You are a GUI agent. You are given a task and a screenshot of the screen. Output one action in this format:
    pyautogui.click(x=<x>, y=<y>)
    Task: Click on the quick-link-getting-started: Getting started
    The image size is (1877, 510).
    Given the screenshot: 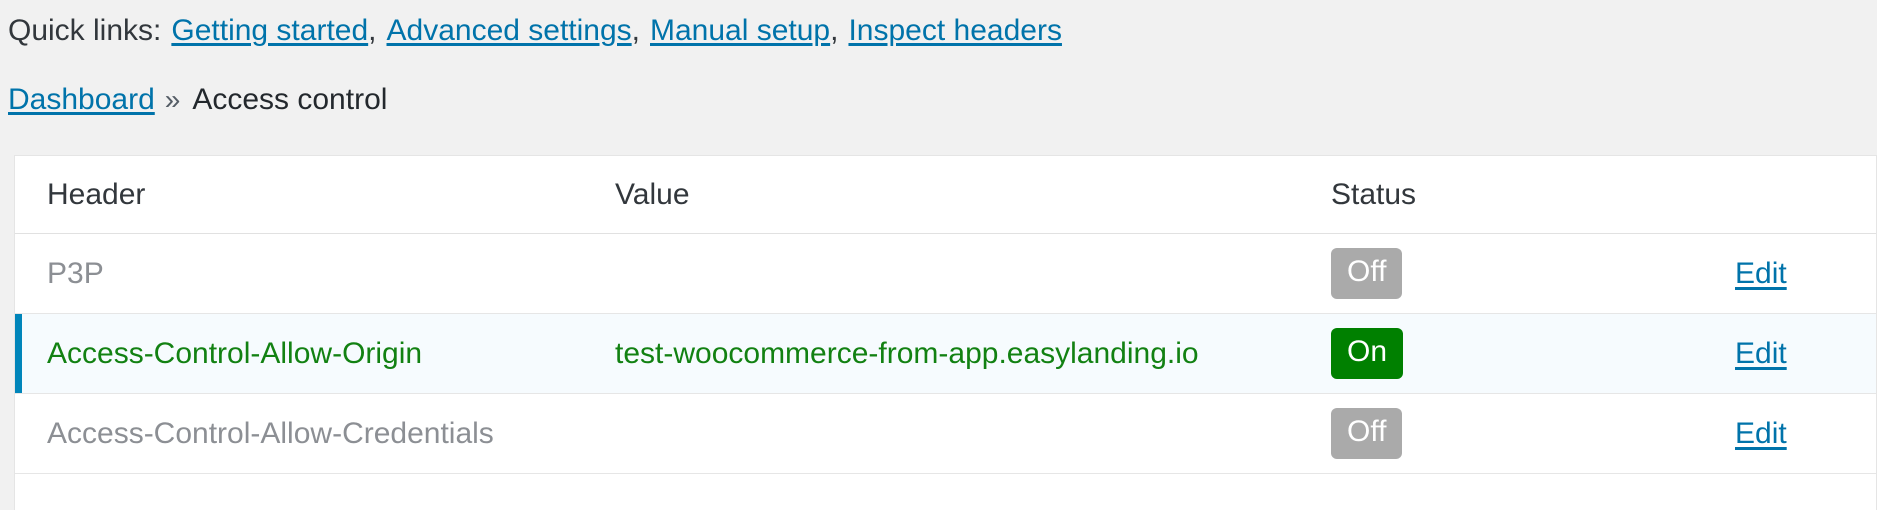 What is the action you would take?
    pyautogui.click(x=269, y=31)
    